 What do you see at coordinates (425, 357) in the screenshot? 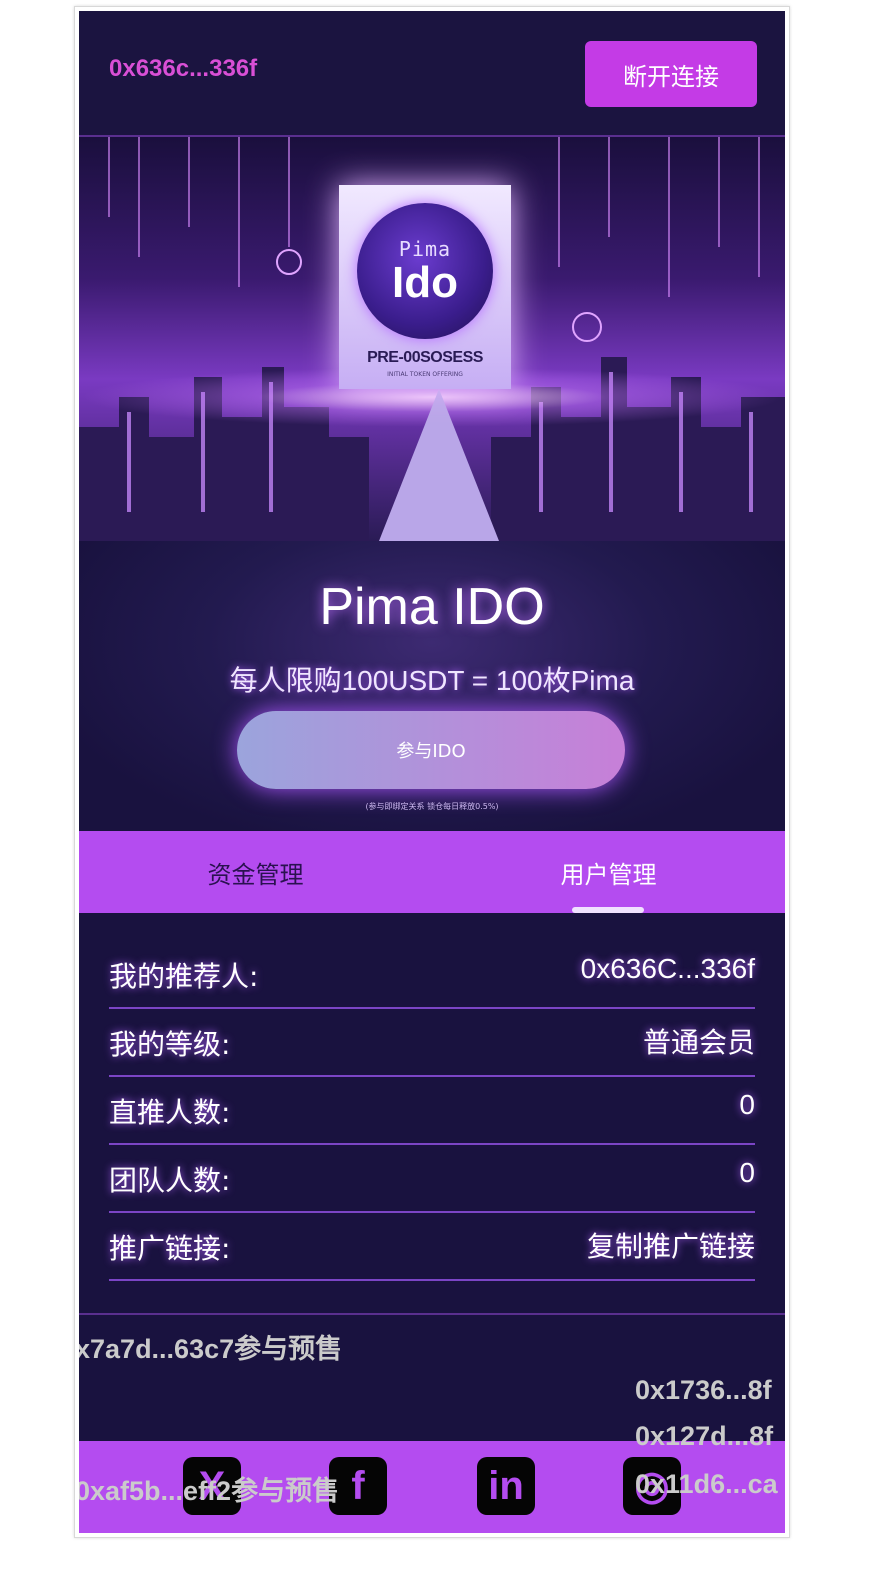
I see `billboard-caption: PRE-00SOSESS` at bounding box center [425, 357].